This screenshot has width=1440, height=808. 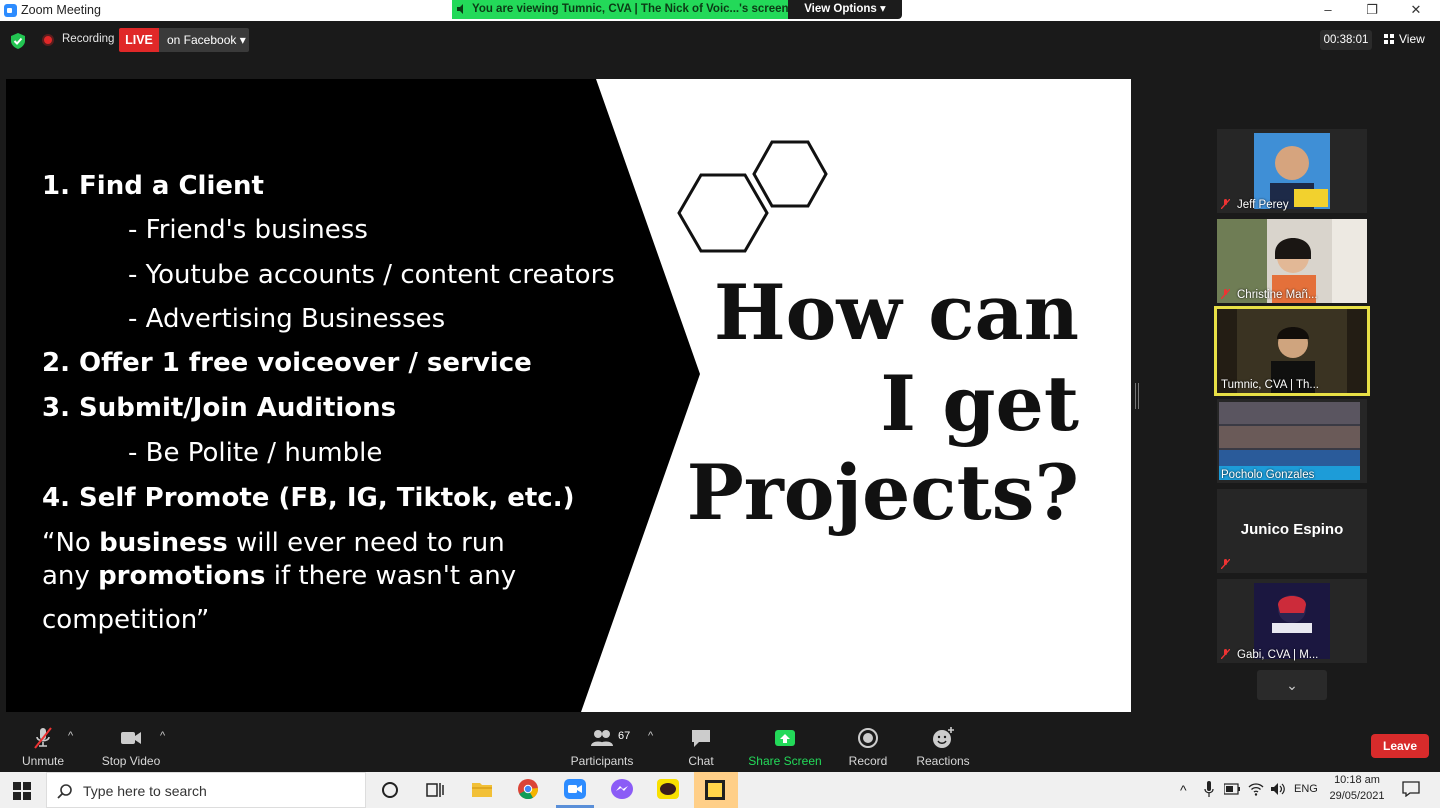 What do you see at coordinates (785, 761) in the screenshot?
I see `share-screen-label: Share Screen` at bounding box center [785, 761].